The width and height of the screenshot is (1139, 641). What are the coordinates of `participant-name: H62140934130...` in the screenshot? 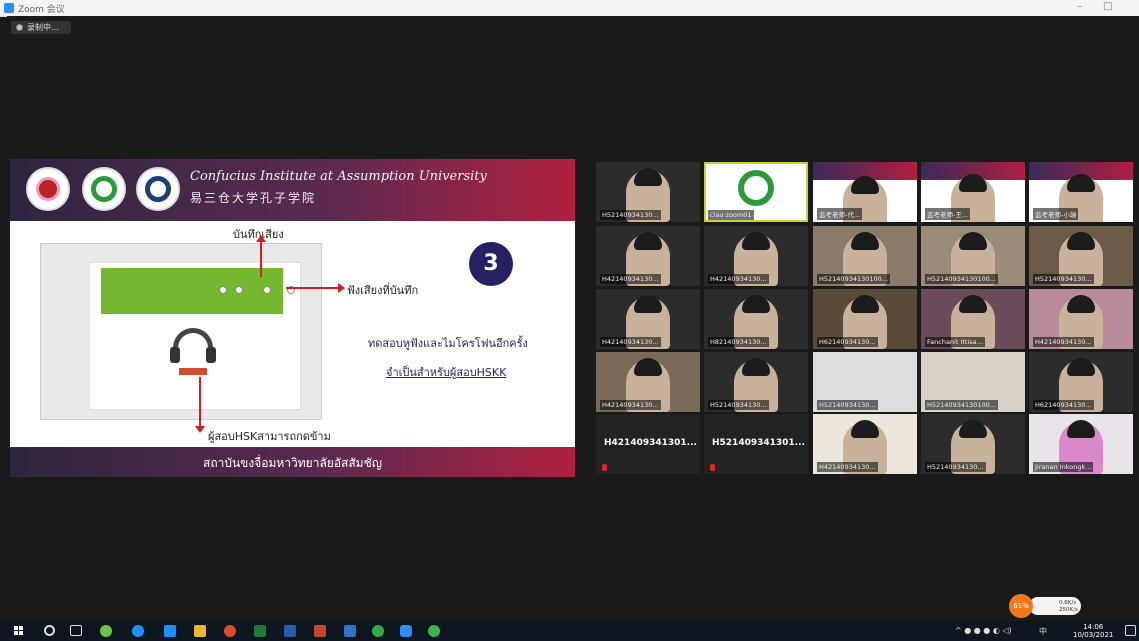 It's located at (1063, 405).